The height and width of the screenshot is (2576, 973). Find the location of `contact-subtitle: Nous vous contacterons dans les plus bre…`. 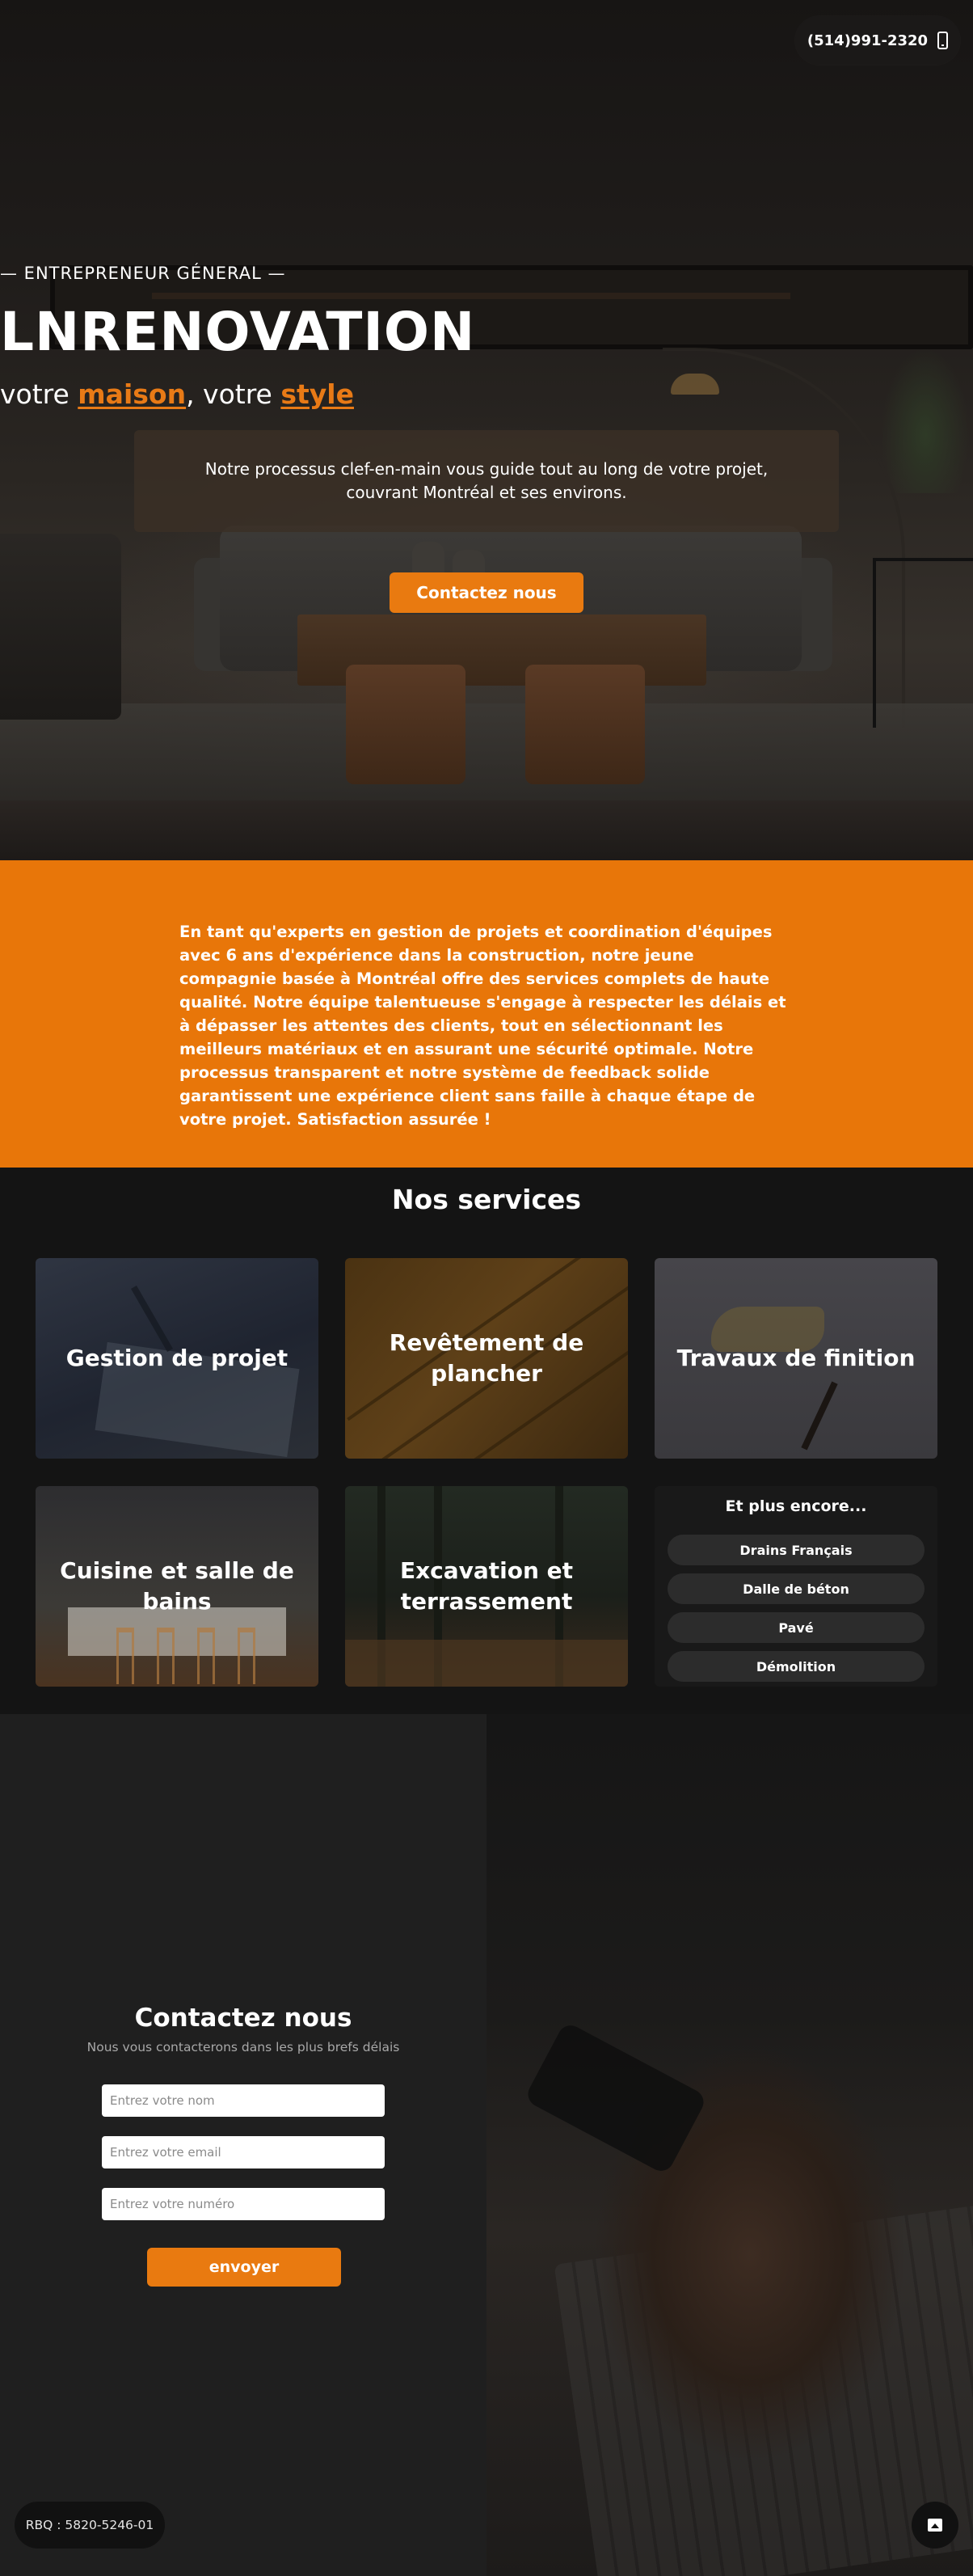

contact-subtitle: Nous vous contacterons dans les plus bre… is located at coordinates (243, 2047).